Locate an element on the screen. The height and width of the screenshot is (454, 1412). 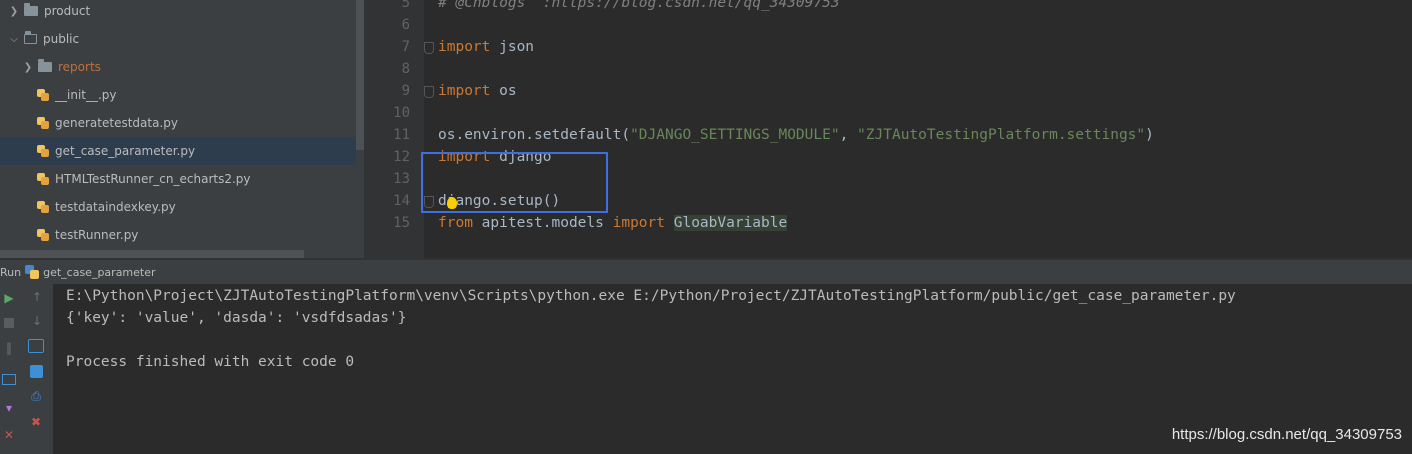
line-number: 14 is located at coordinates (401, 201).